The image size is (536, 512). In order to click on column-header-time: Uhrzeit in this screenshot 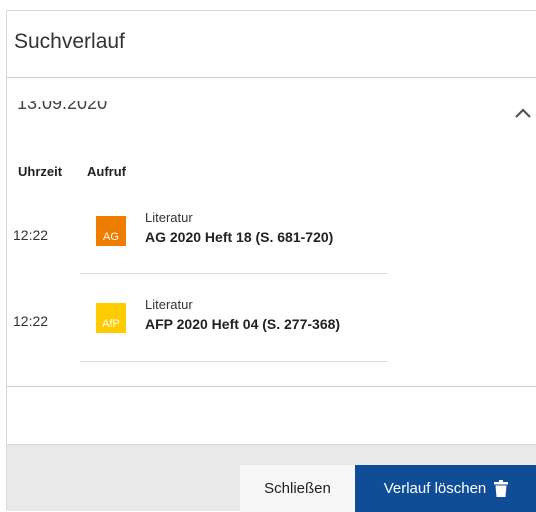, I will do `click(40, 171)`.